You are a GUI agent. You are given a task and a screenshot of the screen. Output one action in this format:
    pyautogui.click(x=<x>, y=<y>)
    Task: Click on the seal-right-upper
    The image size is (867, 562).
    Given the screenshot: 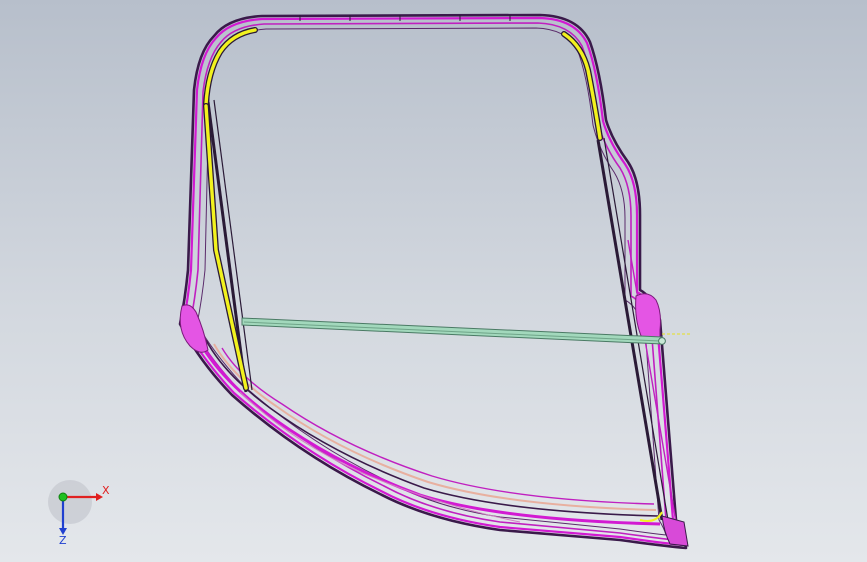 What is the action you would take?
    pyautogui.click(x=582, y=86)
    